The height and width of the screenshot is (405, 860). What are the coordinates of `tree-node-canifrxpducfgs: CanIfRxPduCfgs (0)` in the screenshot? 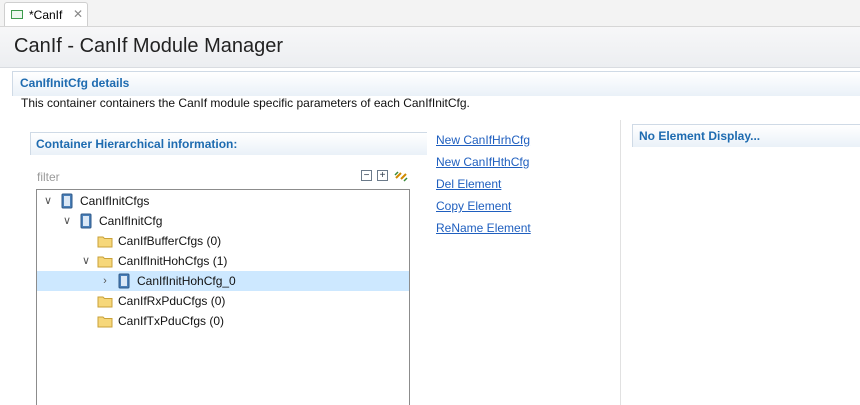 It's located at (223, 301).